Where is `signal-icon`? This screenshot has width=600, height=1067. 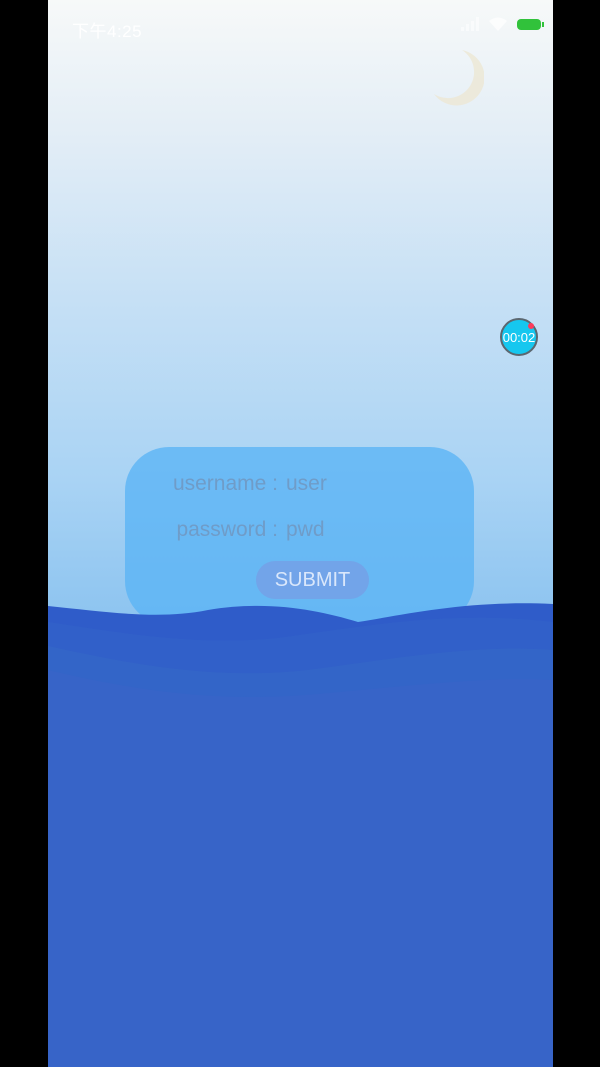
signal-icon is located at coordinates (470, 24).